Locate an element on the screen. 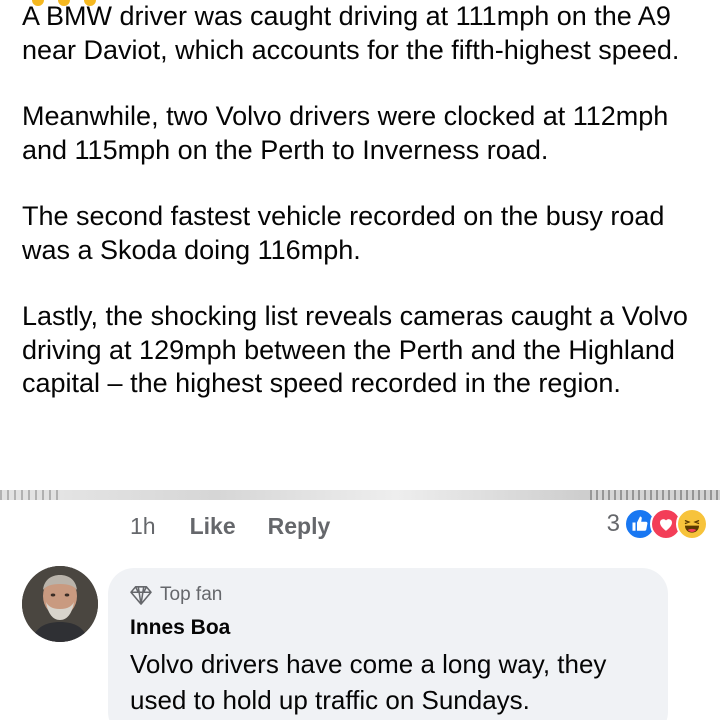 The height and width of the screenshot is (720, 720). comment-actions: 1h Like Reply is located at coordinates (246, 526).